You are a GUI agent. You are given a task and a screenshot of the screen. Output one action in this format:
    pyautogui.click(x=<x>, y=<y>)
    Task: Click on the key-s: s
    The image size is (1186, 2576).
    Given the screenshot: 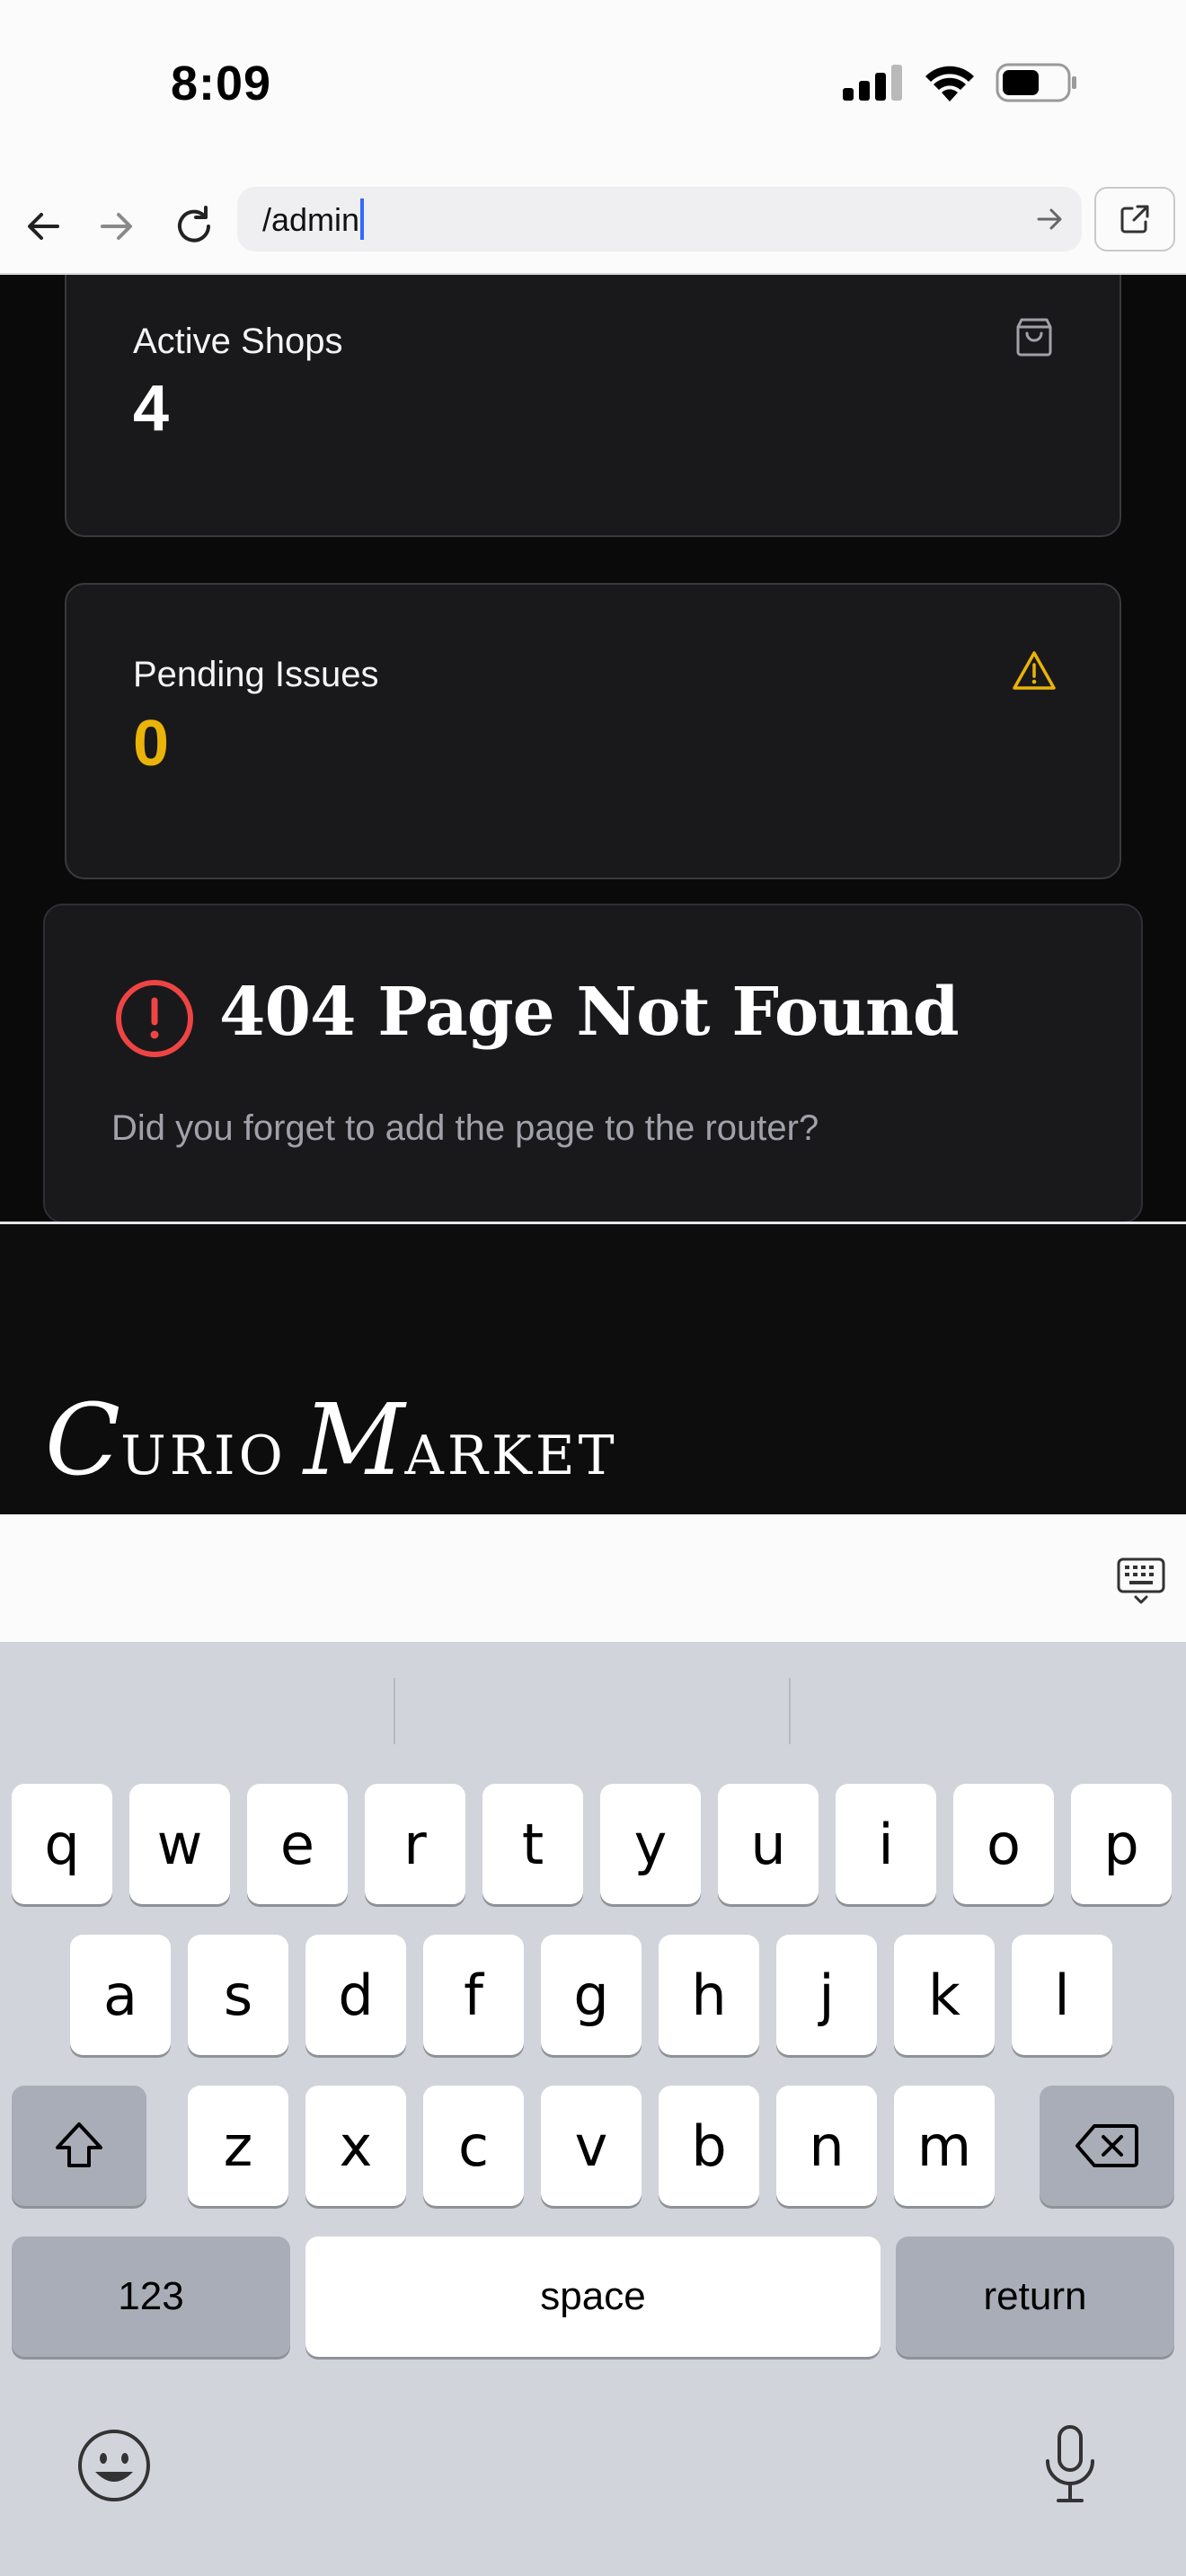 What is the action you would take?
    pyautogui.click(x=238, y=1995)
    